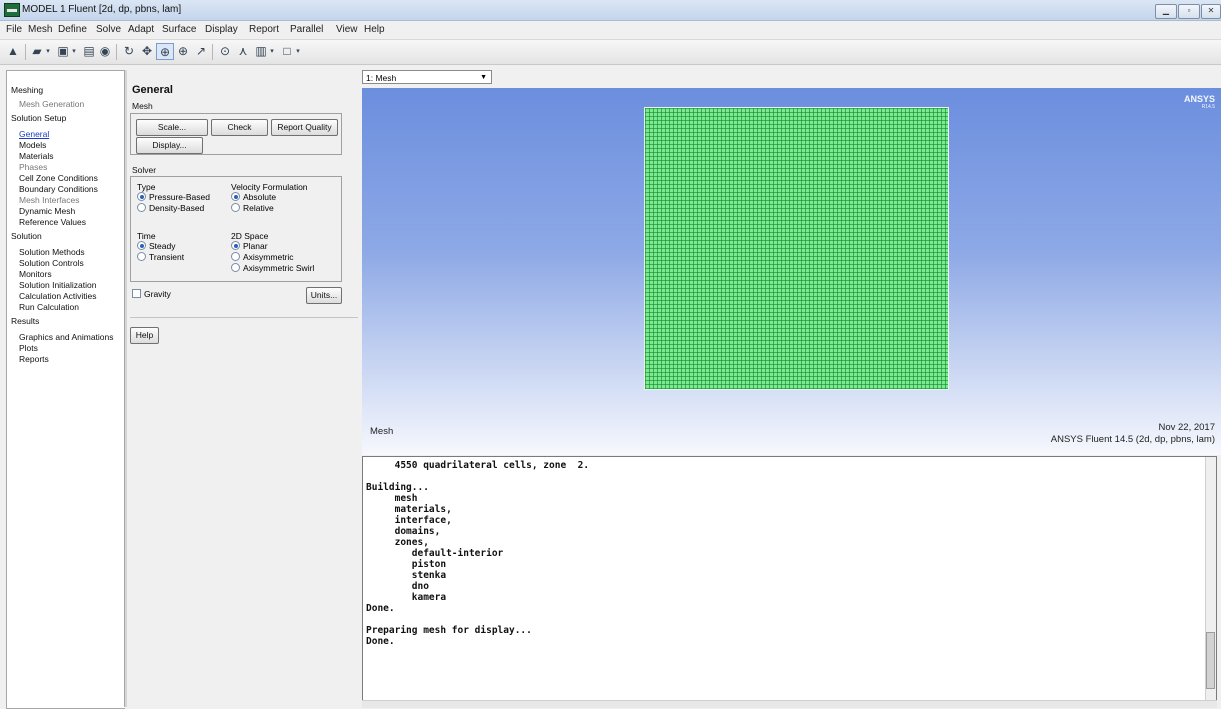  Describe the element at coordinates (108, 29) in the screenshot. I see `menu-solve: Solve` at that location.